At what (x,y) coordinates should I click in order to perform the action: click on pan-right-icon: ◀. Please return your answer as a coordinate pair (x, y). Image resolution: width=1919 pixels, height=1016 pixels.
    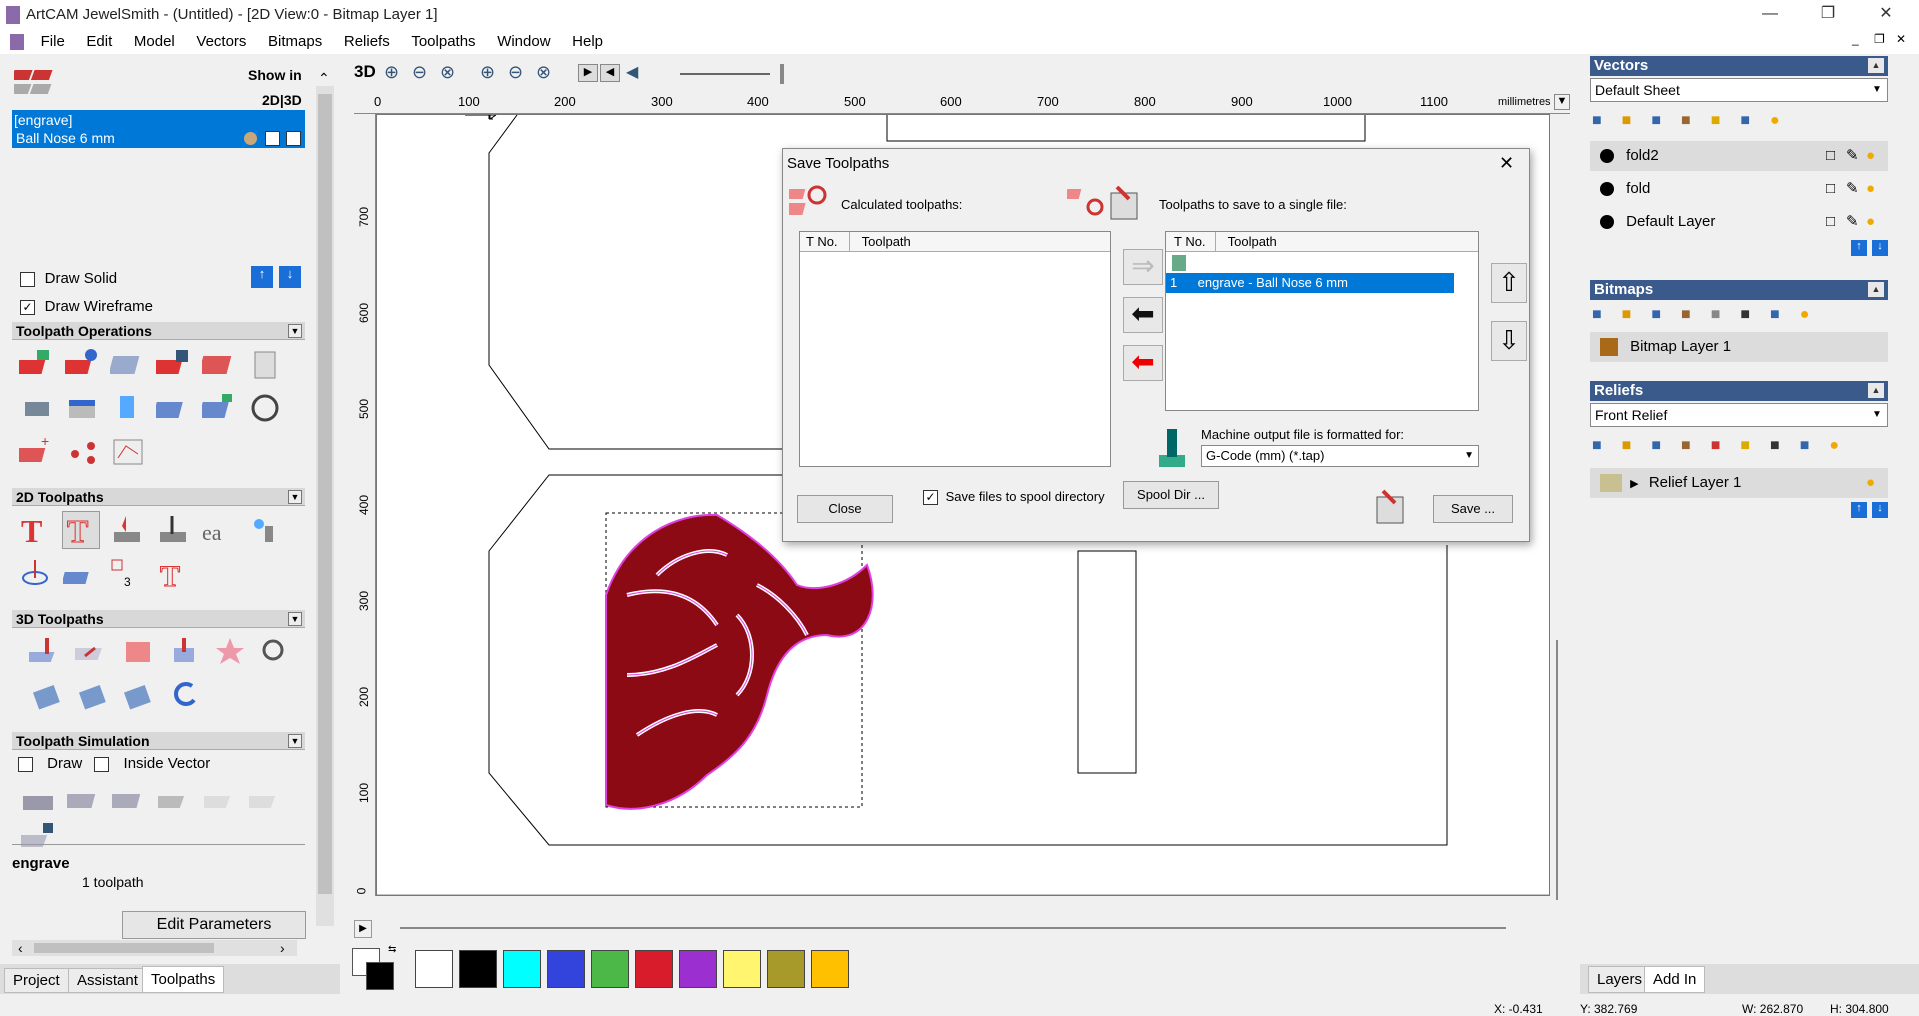
    Looking at the image, I should click on (610, 73).